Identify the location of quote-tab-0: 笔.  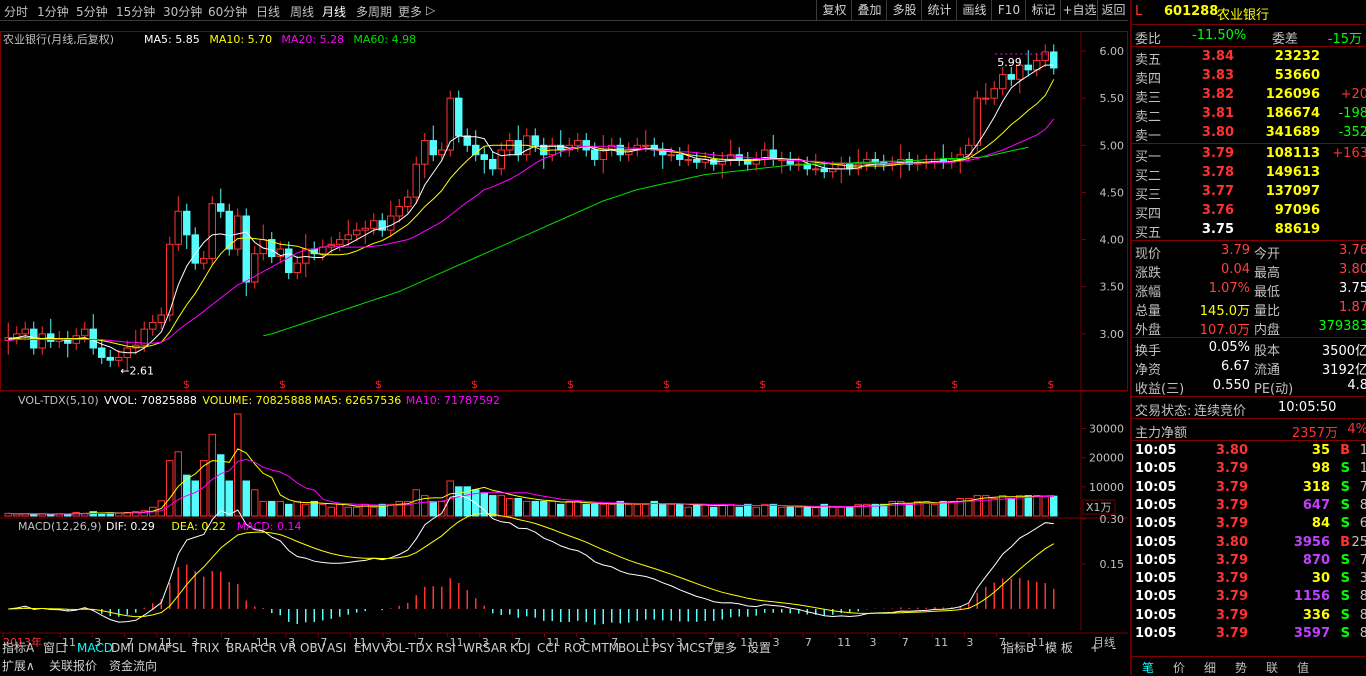
(1148, 667).